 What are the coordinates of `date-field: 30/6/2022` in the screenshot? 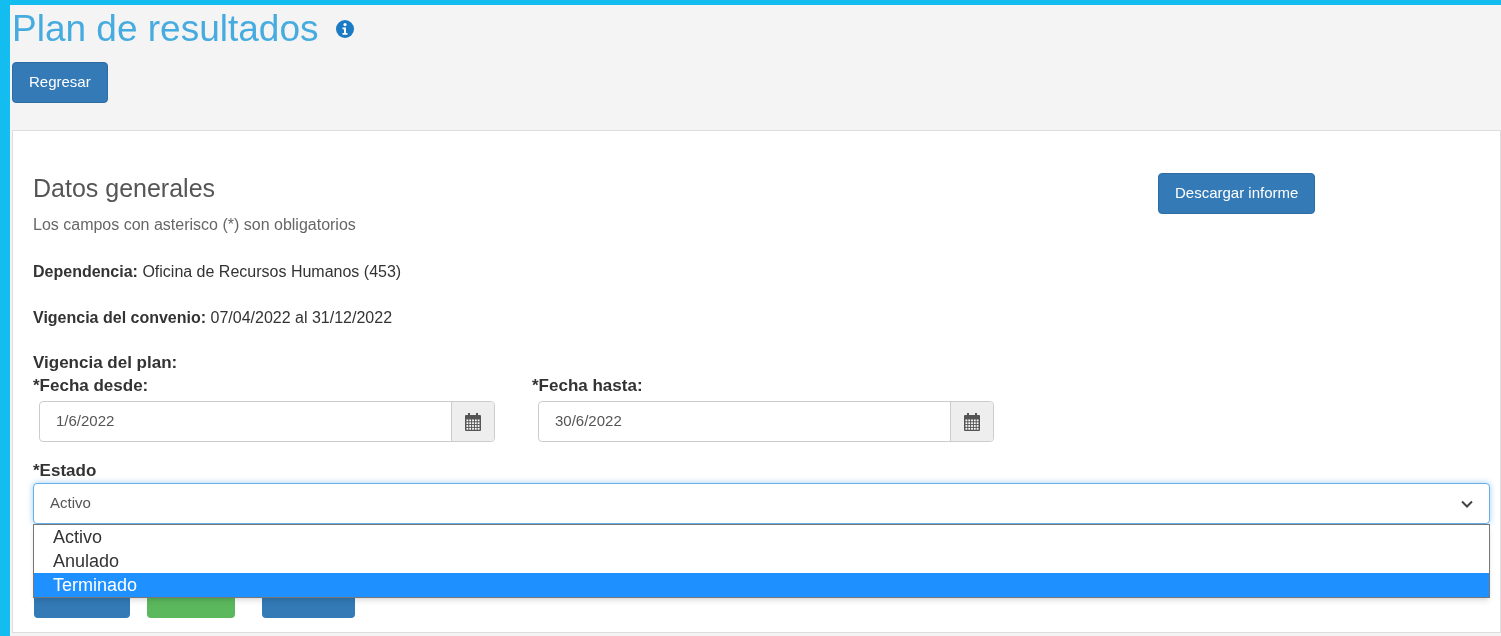 It's located at (766, 421).